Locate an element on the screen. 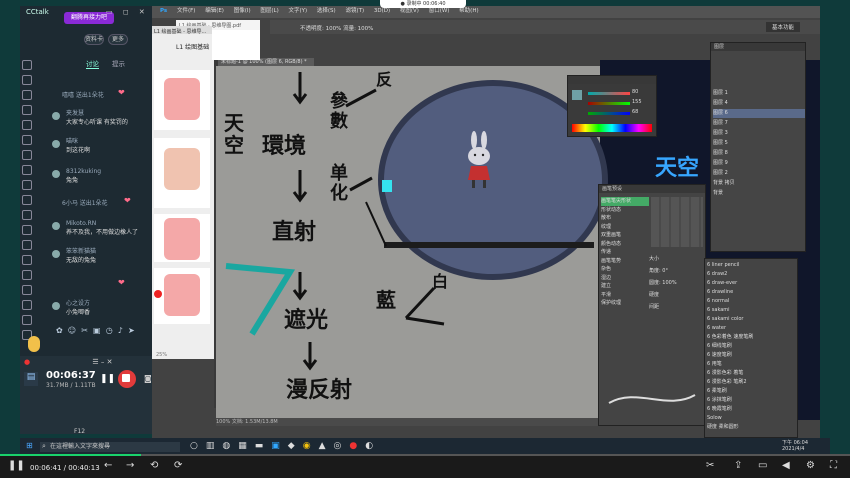 The height and width of the screenshot is (478, 850). edge-icon: ◍ is located at coordinates (230, 446).